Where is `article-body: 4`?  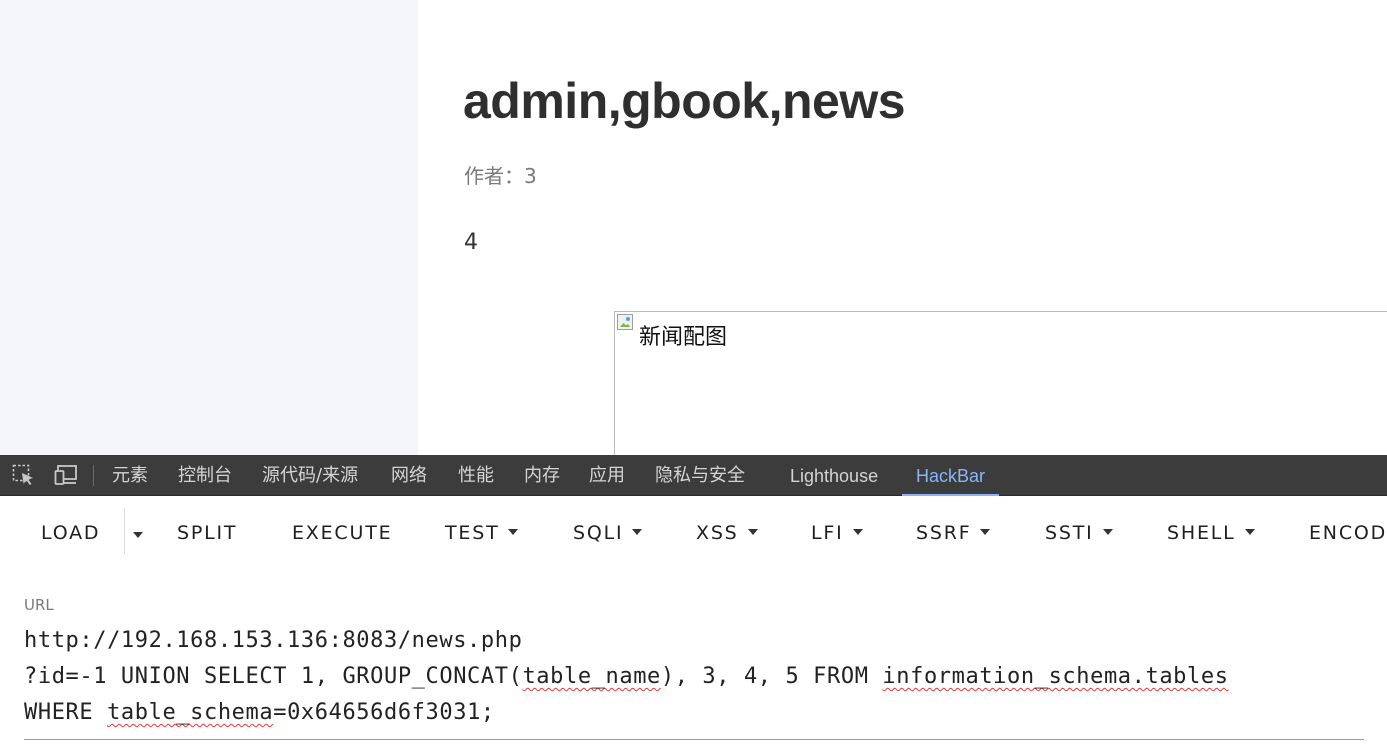
article-body: 4 is located at coordinates (471, 242).